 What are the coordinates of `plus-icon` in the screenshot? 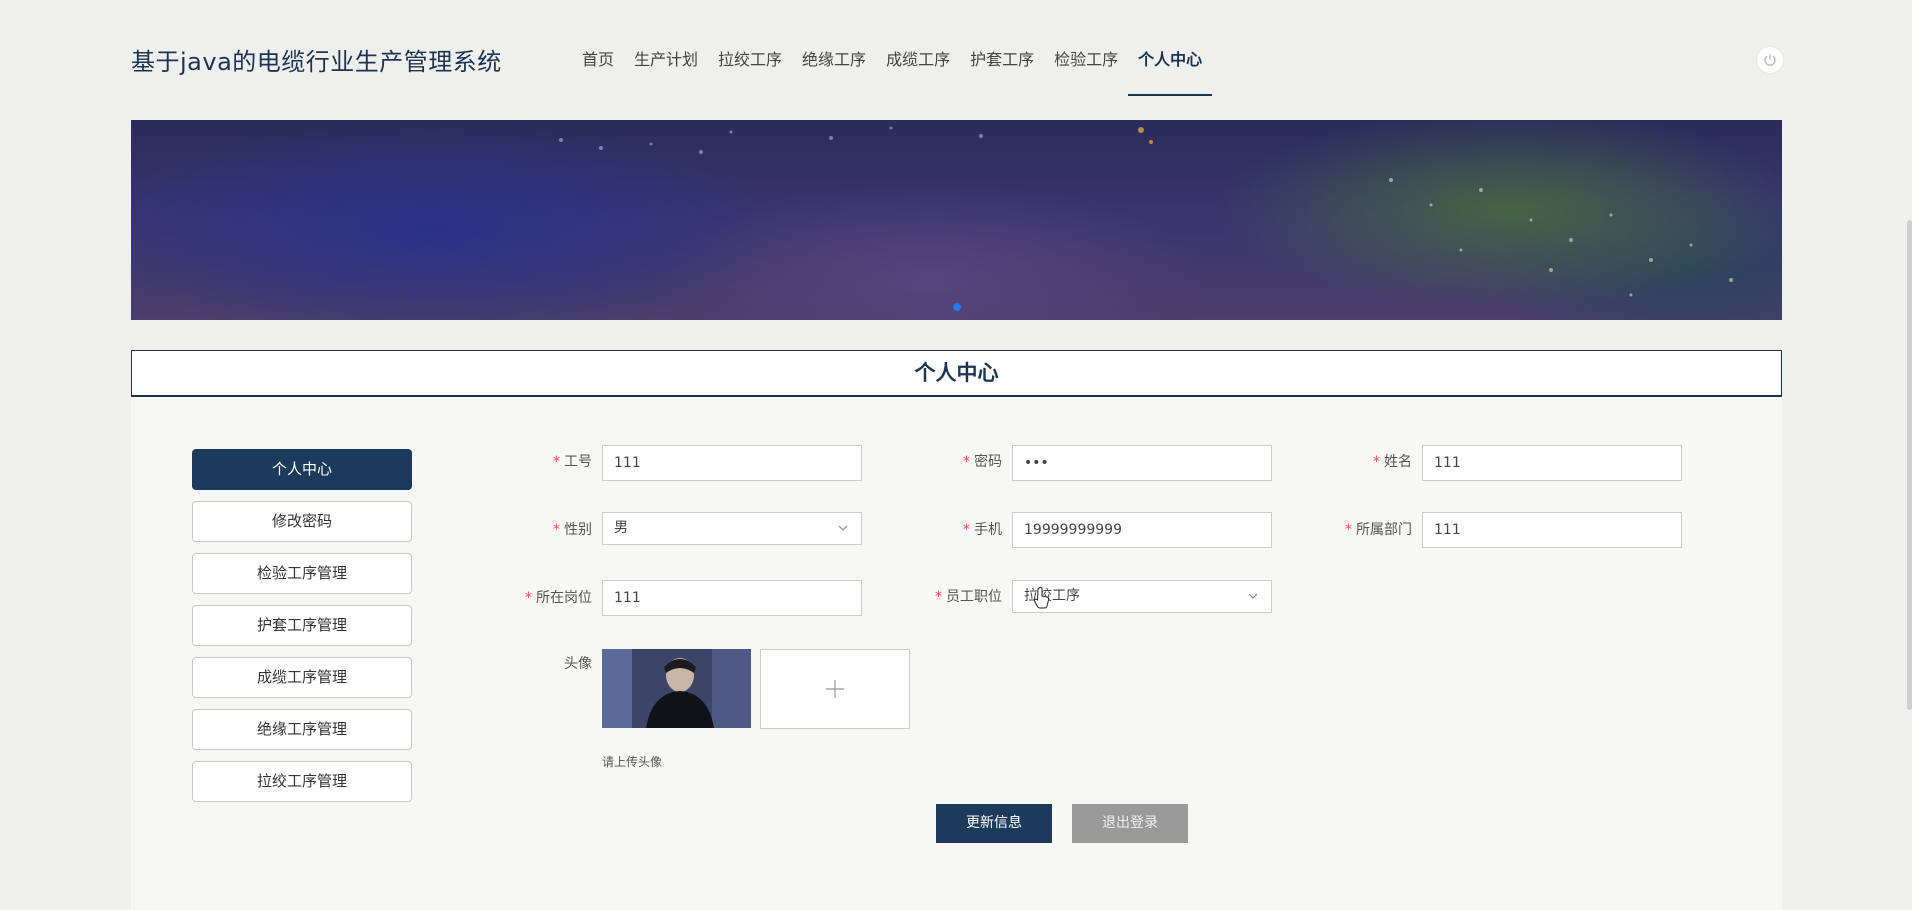 It's located at (835, 689).